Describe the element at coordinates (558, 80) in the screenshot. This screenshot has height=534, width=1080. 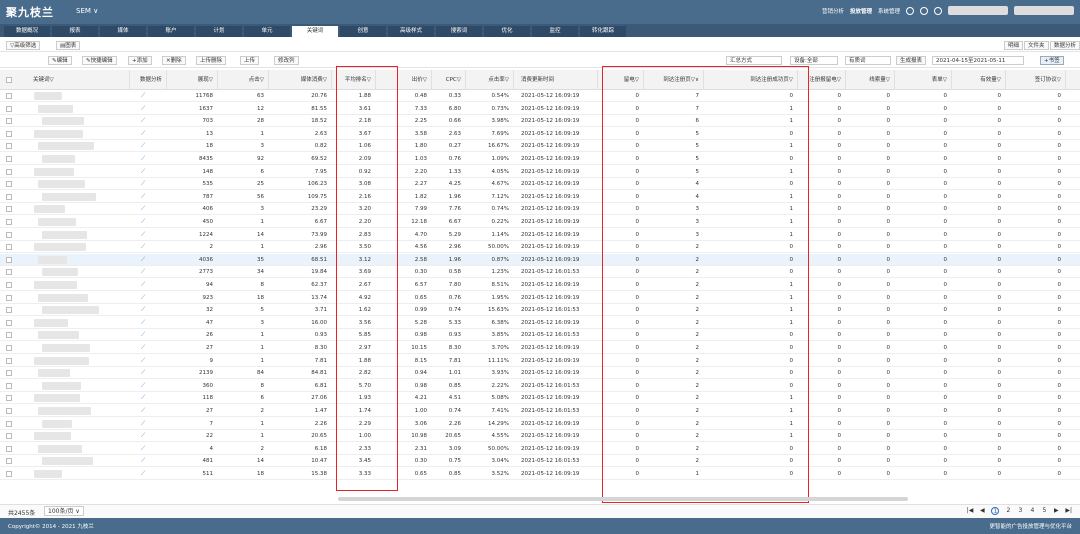
I see `column-header-9: 消费更新时间` at that location.